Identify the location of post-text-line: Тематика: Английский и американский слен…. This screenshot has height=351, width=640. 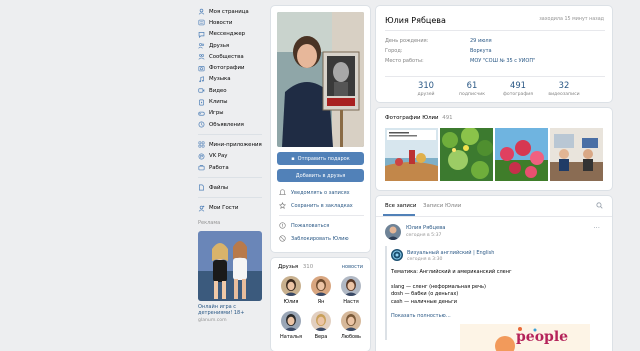
(451, 272).